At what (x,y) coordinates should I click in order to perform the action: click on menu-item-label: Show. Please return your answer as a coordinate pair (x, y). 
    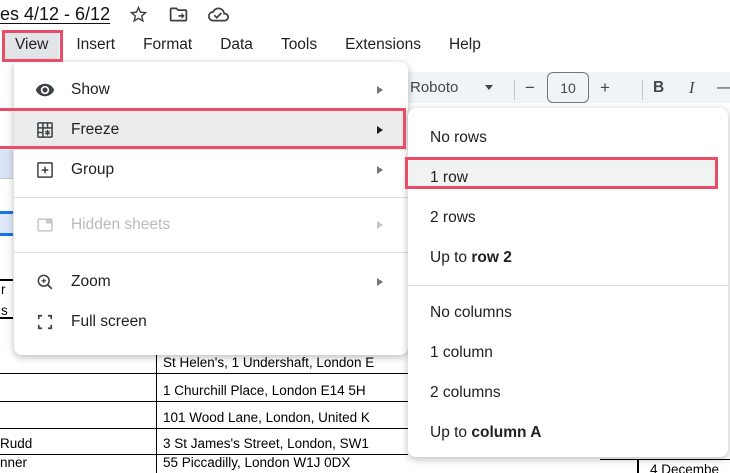
    Looking at the image, I should click on (90, 89).